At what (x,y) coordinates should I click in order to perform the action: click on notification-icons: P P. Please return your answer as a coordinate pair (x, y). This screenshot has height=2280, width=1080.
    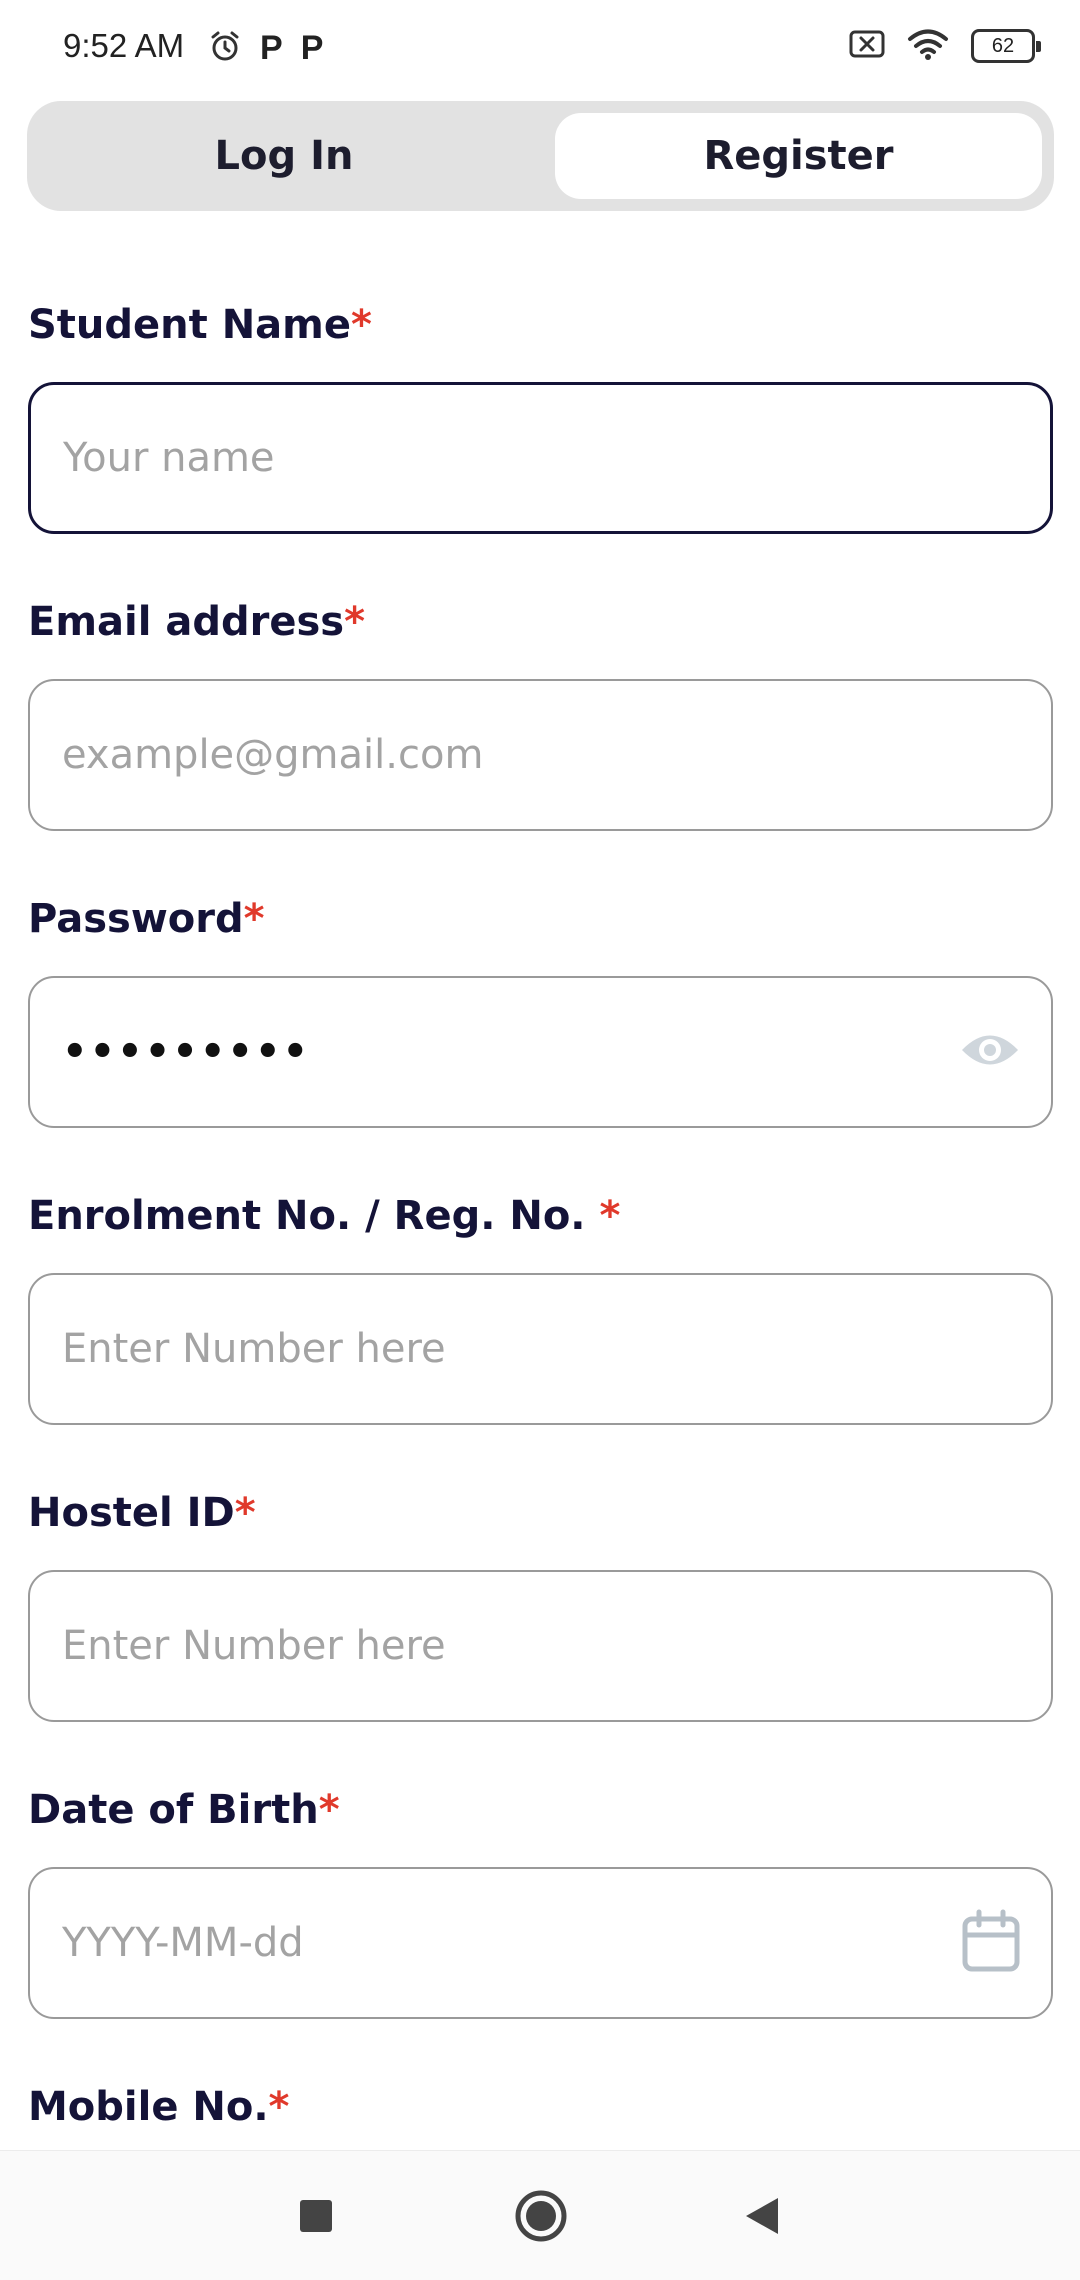
    Looking at the image, I should click on (265, 48).